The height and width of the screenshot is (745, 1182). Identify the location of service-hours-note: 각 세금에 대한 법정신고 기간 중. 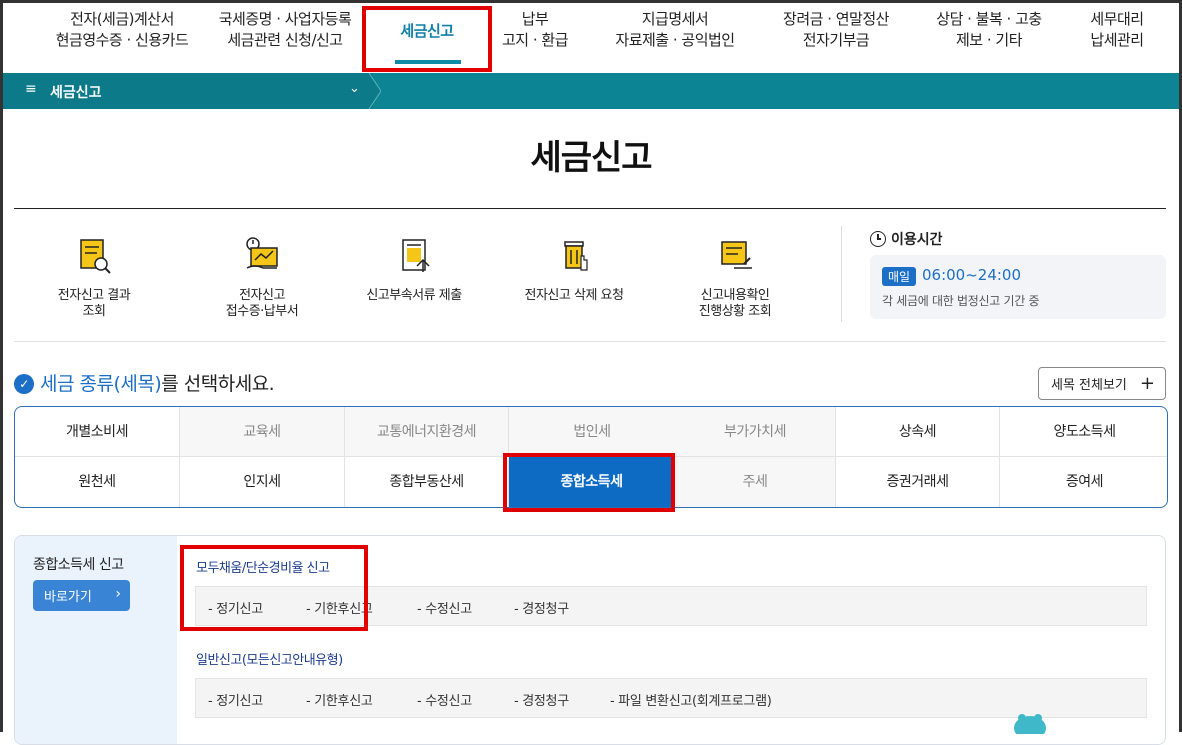
(961, 301).